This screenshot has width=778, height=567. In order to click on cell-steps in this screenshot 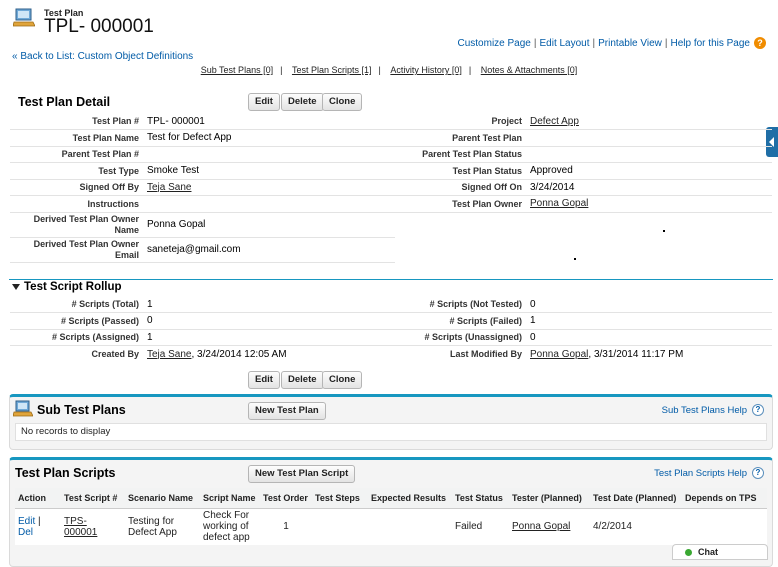, I will do `click(340, 526)`.